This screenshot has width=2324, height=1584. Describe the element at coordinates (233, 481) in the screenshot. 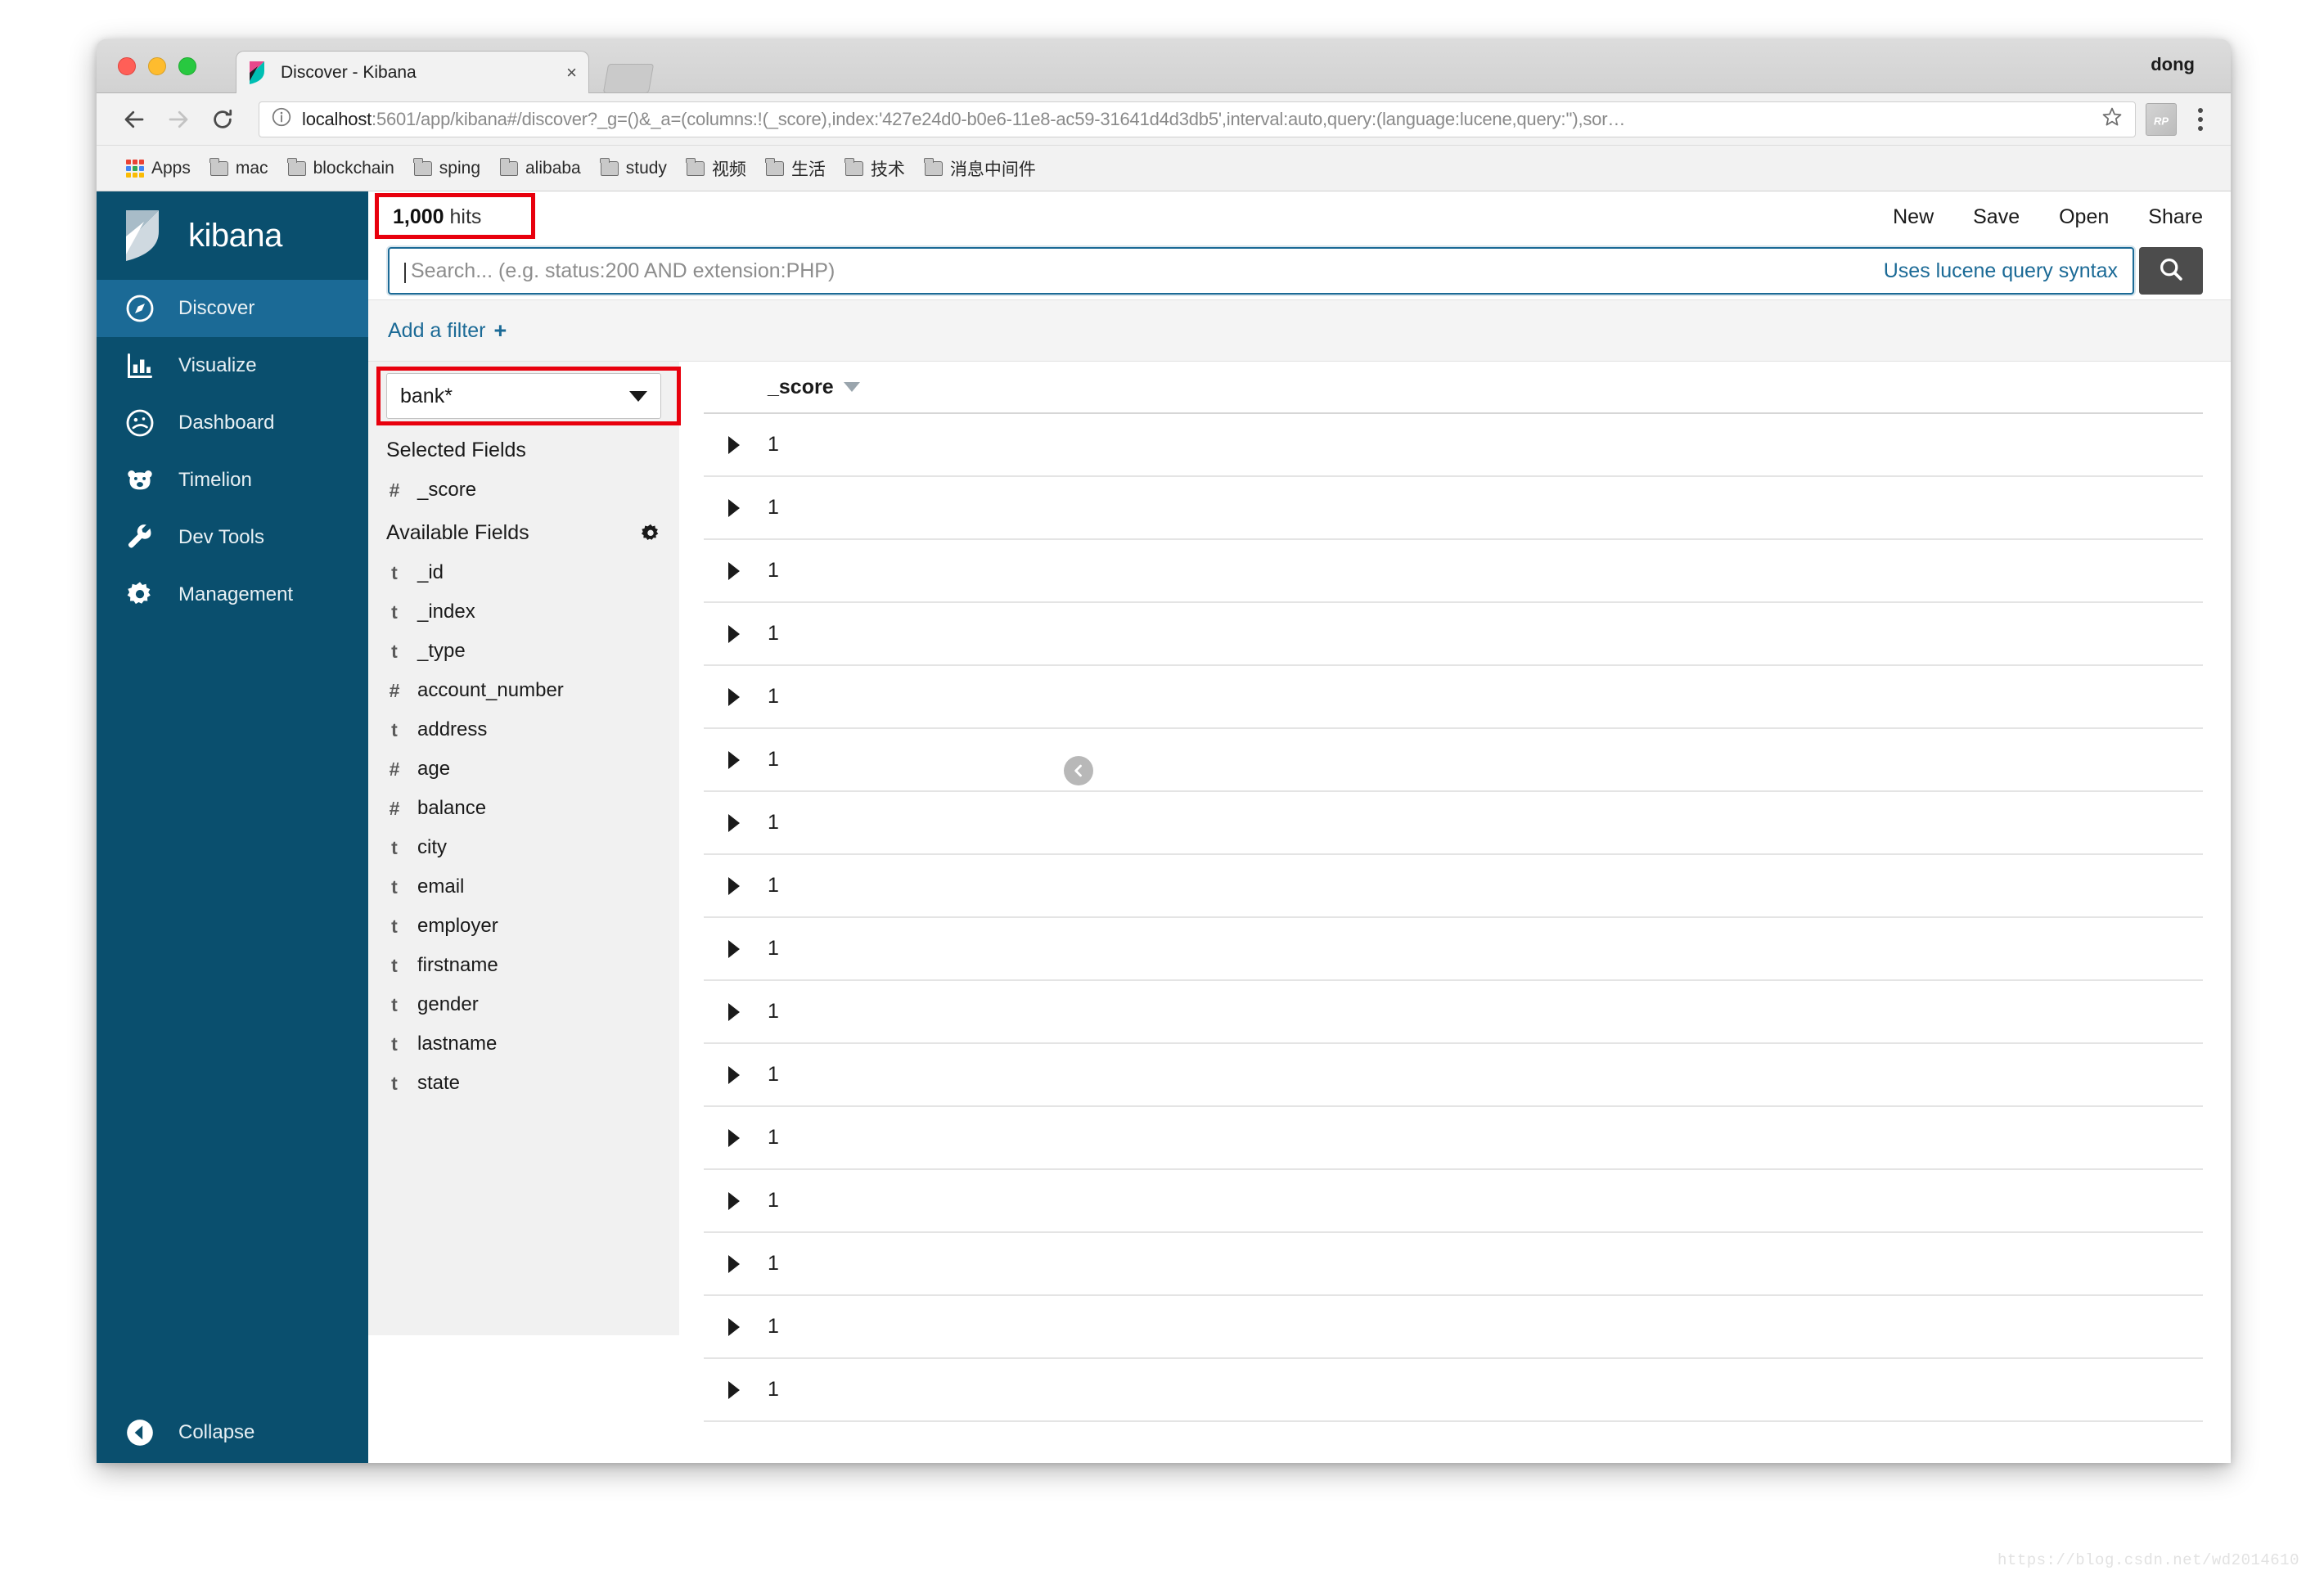

I see `sidebar-item-timelion: Timelion` at that location.